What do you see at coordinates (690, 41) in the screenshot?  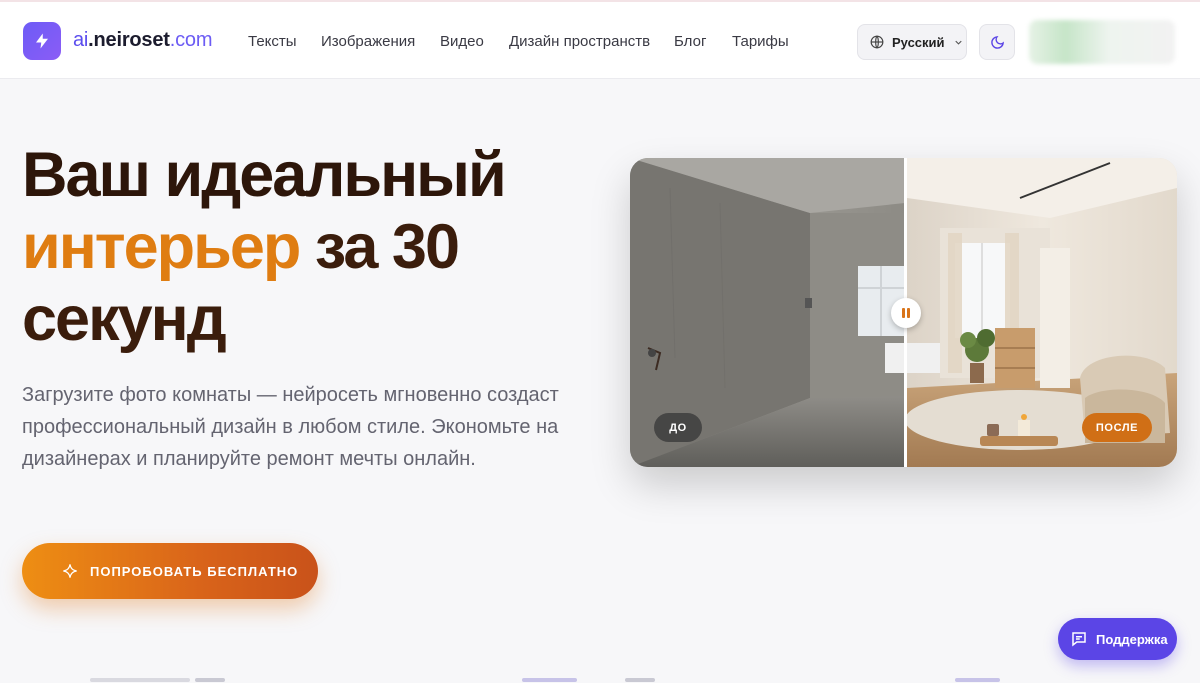 I see `nav-item-blog: Блог` at bounding box center [690, 41].